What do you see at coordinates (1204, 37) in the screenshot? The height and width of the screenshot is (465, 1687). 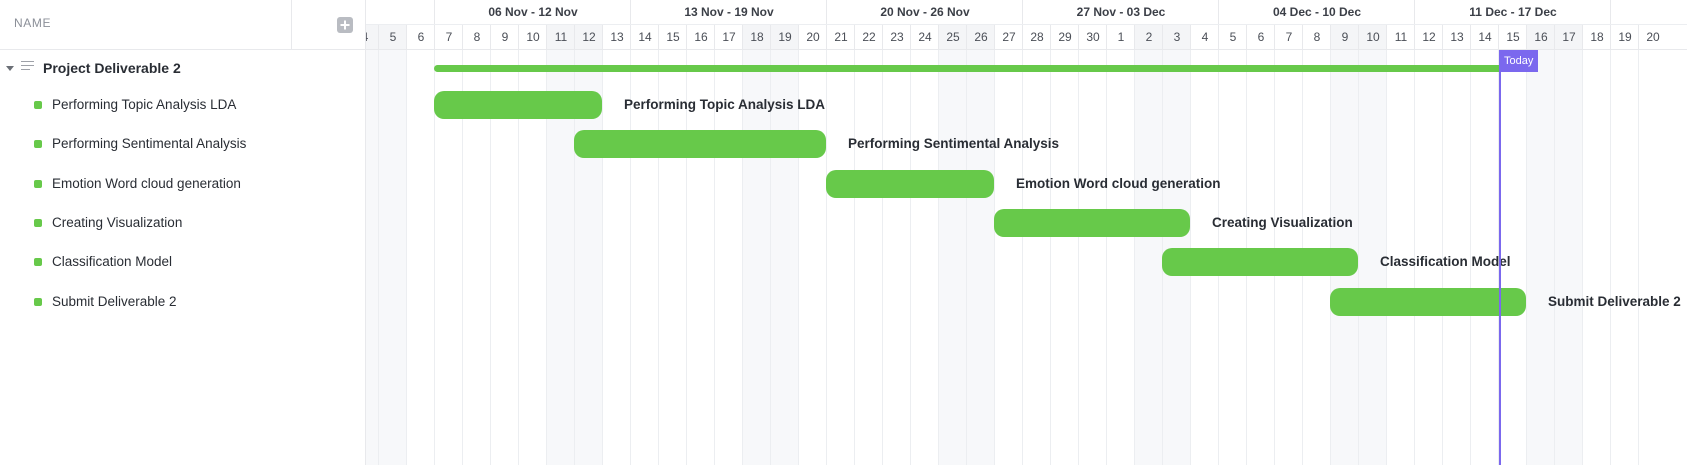 I see `day-cell: 4` at bounding box center [1204, 37].